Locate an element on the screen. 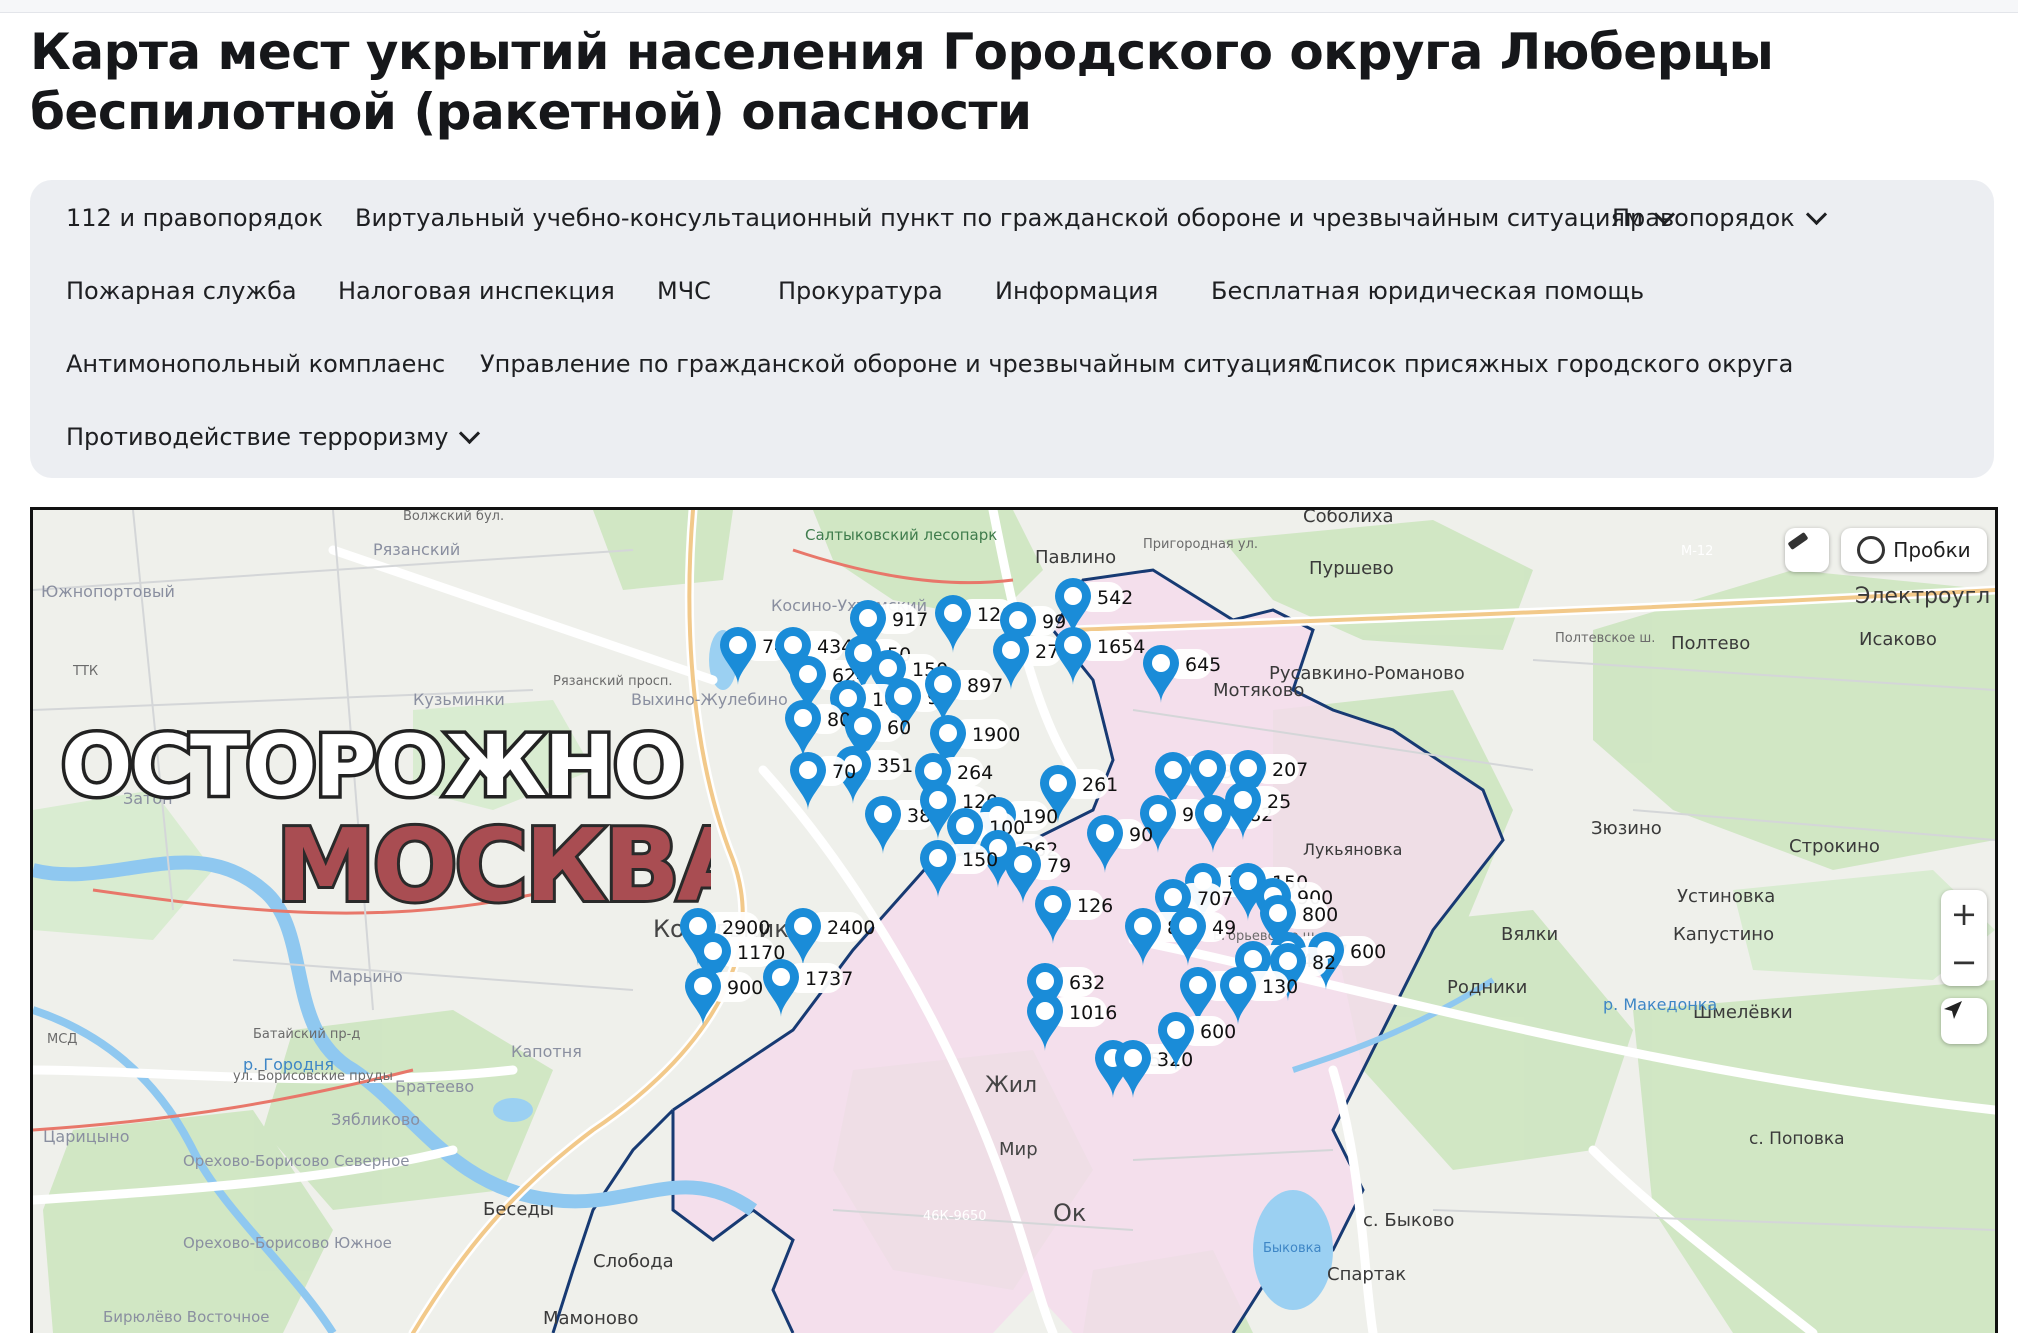  place-label: Лукьяновка is located at coordinates (1352, 849).